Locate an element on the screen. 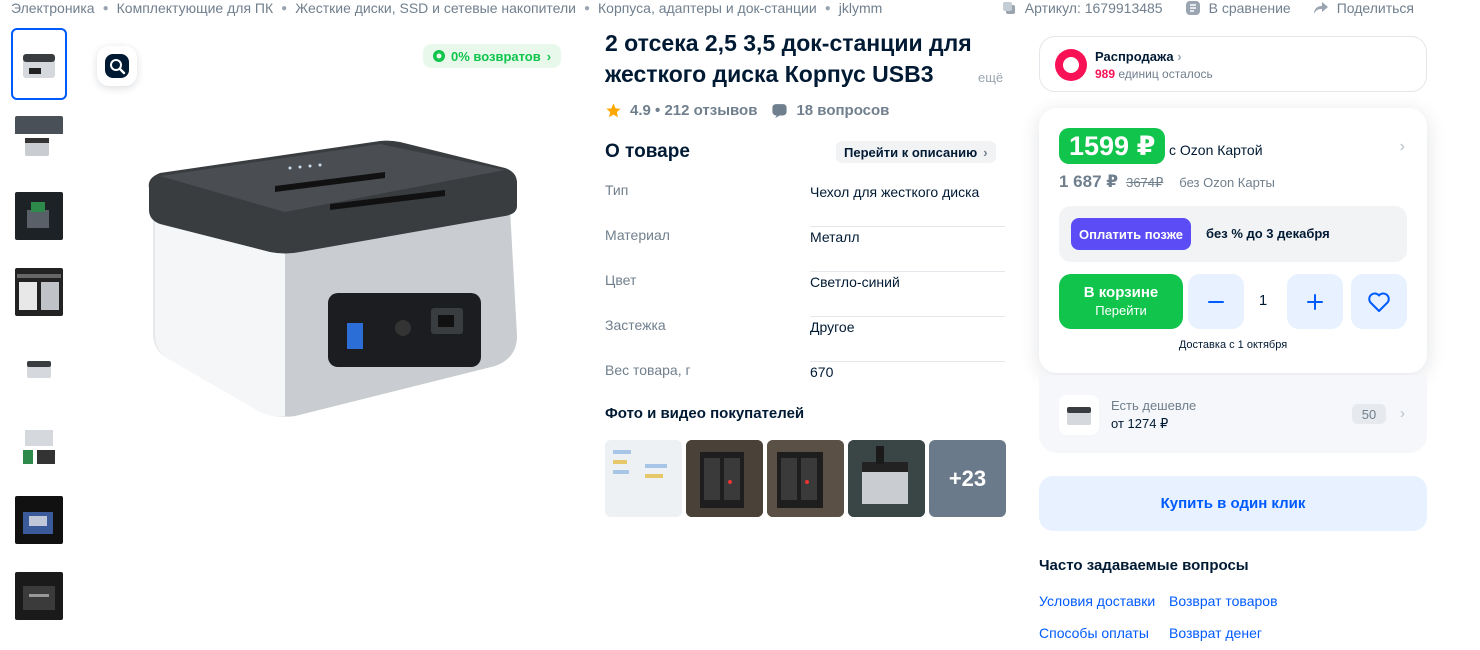 The height and width of the screenshot is (650, 1480). pay-later-button: Оплатить позже is located at coordinates (1131, 234).